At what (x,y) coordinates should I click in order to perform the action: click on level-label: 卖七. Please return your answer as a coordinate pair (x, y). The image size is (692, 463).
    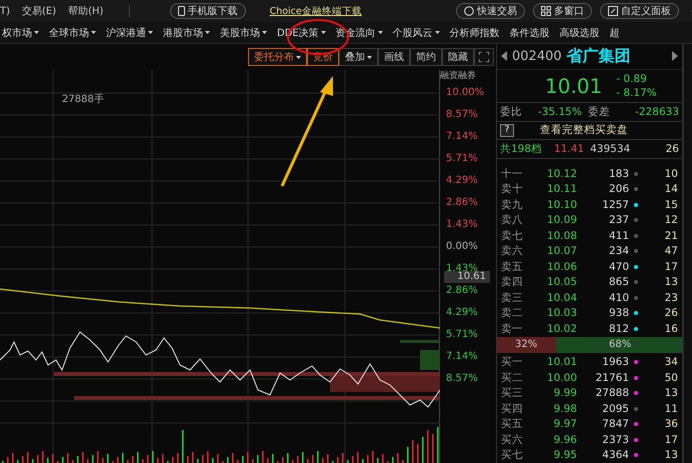
    Looking at the image, I should click on (512, 235).